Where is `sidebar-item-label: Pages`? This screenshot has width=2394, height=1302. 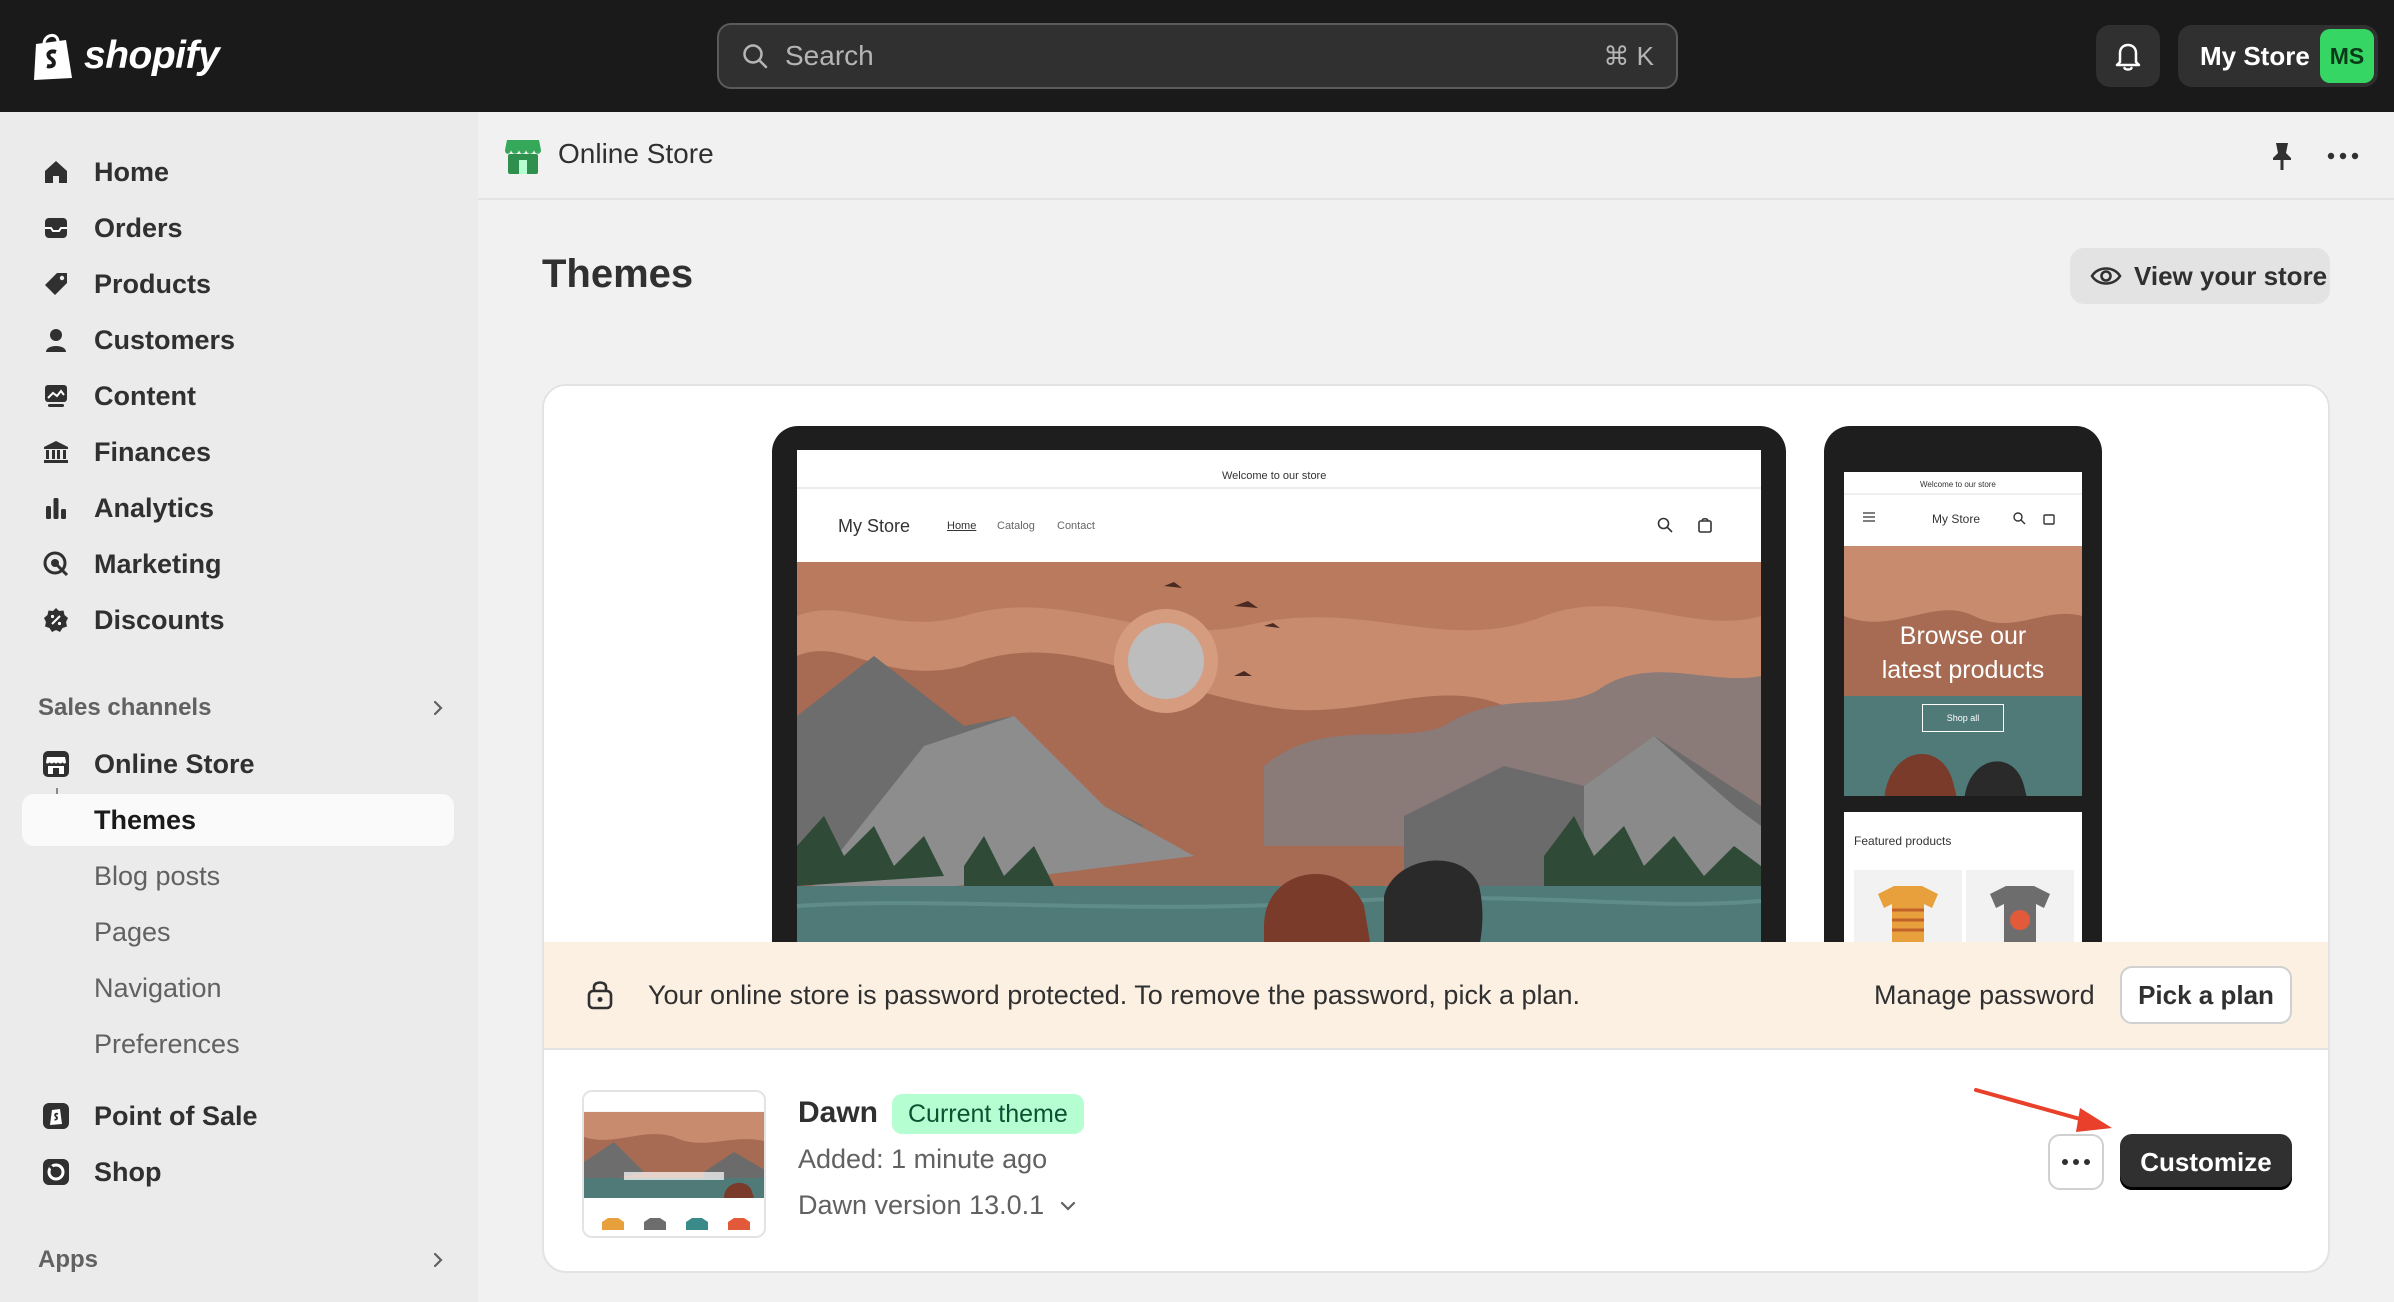 sidebar-item-label: Pages is located at coordinates (132, 931).